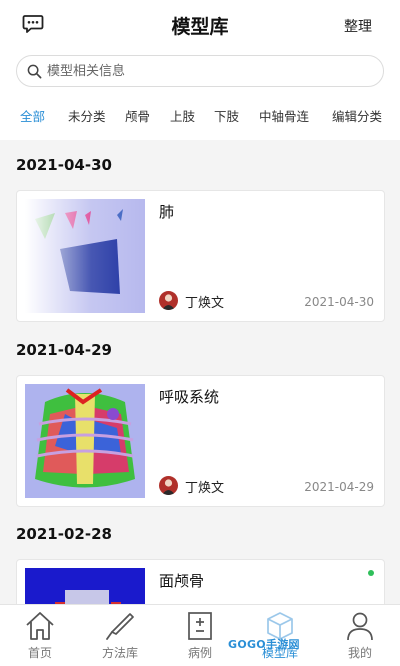 This screenshot has height=666, width=400. I want to click on nav-home: 首页, so click(40, 635).